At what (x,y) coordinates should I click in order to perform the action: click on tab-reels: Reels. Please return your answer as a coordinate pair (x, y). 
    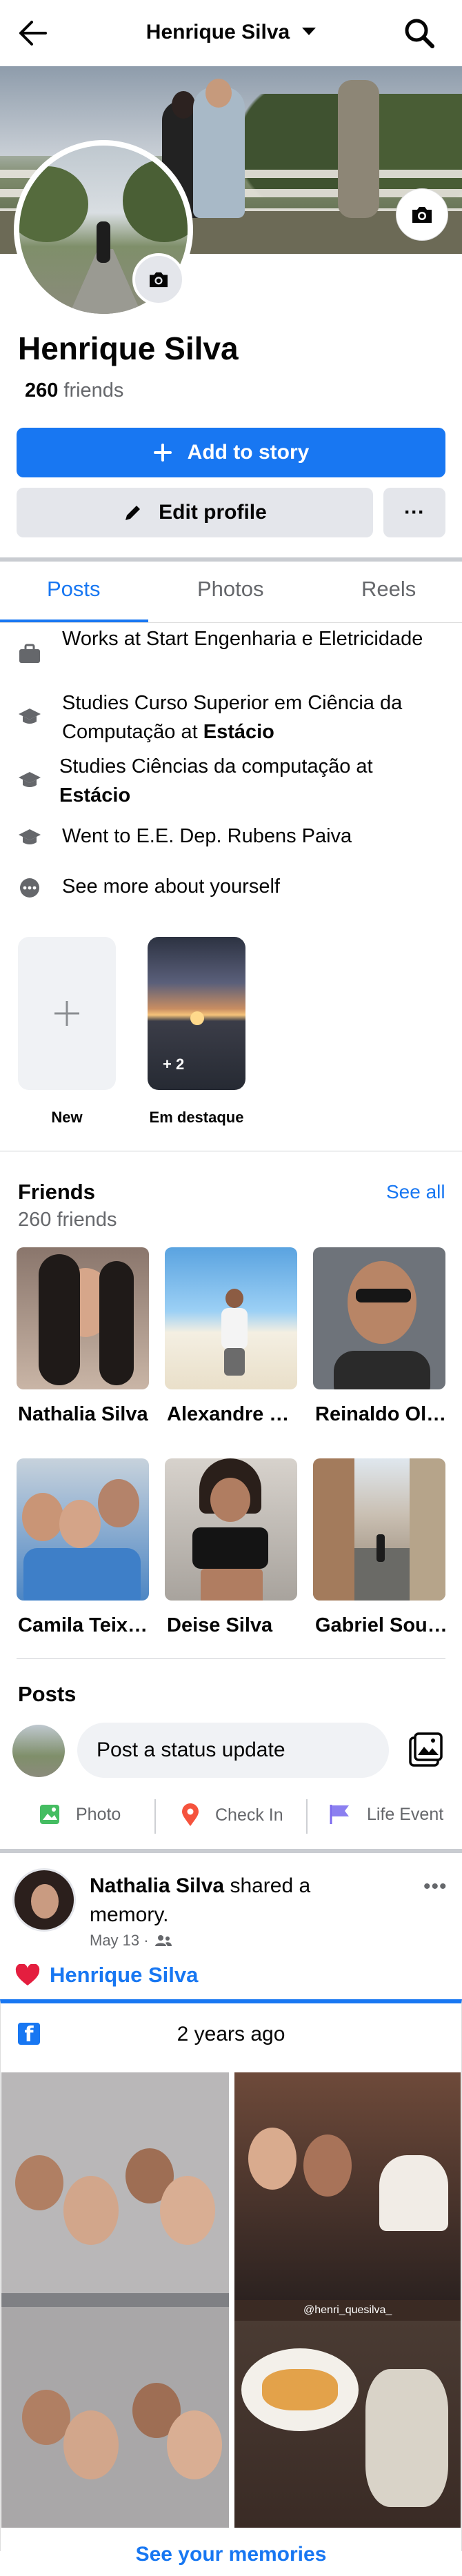
    Looking at the image, I should click on (389, 589).